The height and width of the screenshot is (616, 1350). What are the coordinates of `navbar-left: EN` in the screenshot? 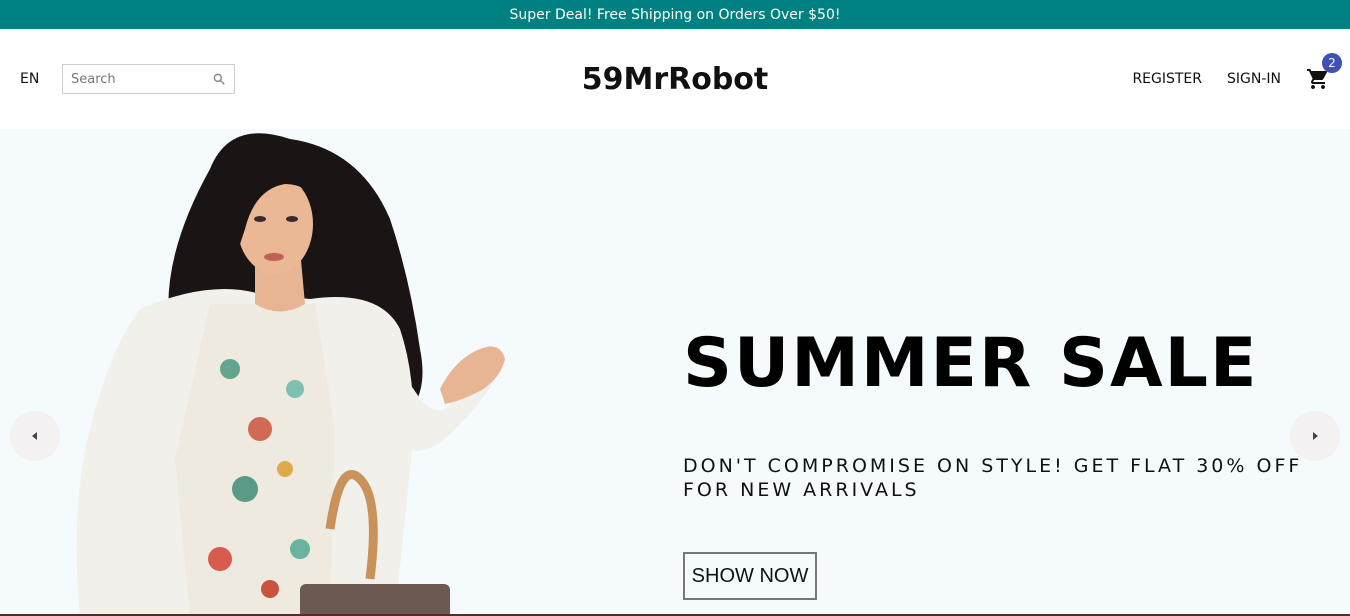 It's located at (127, 79).